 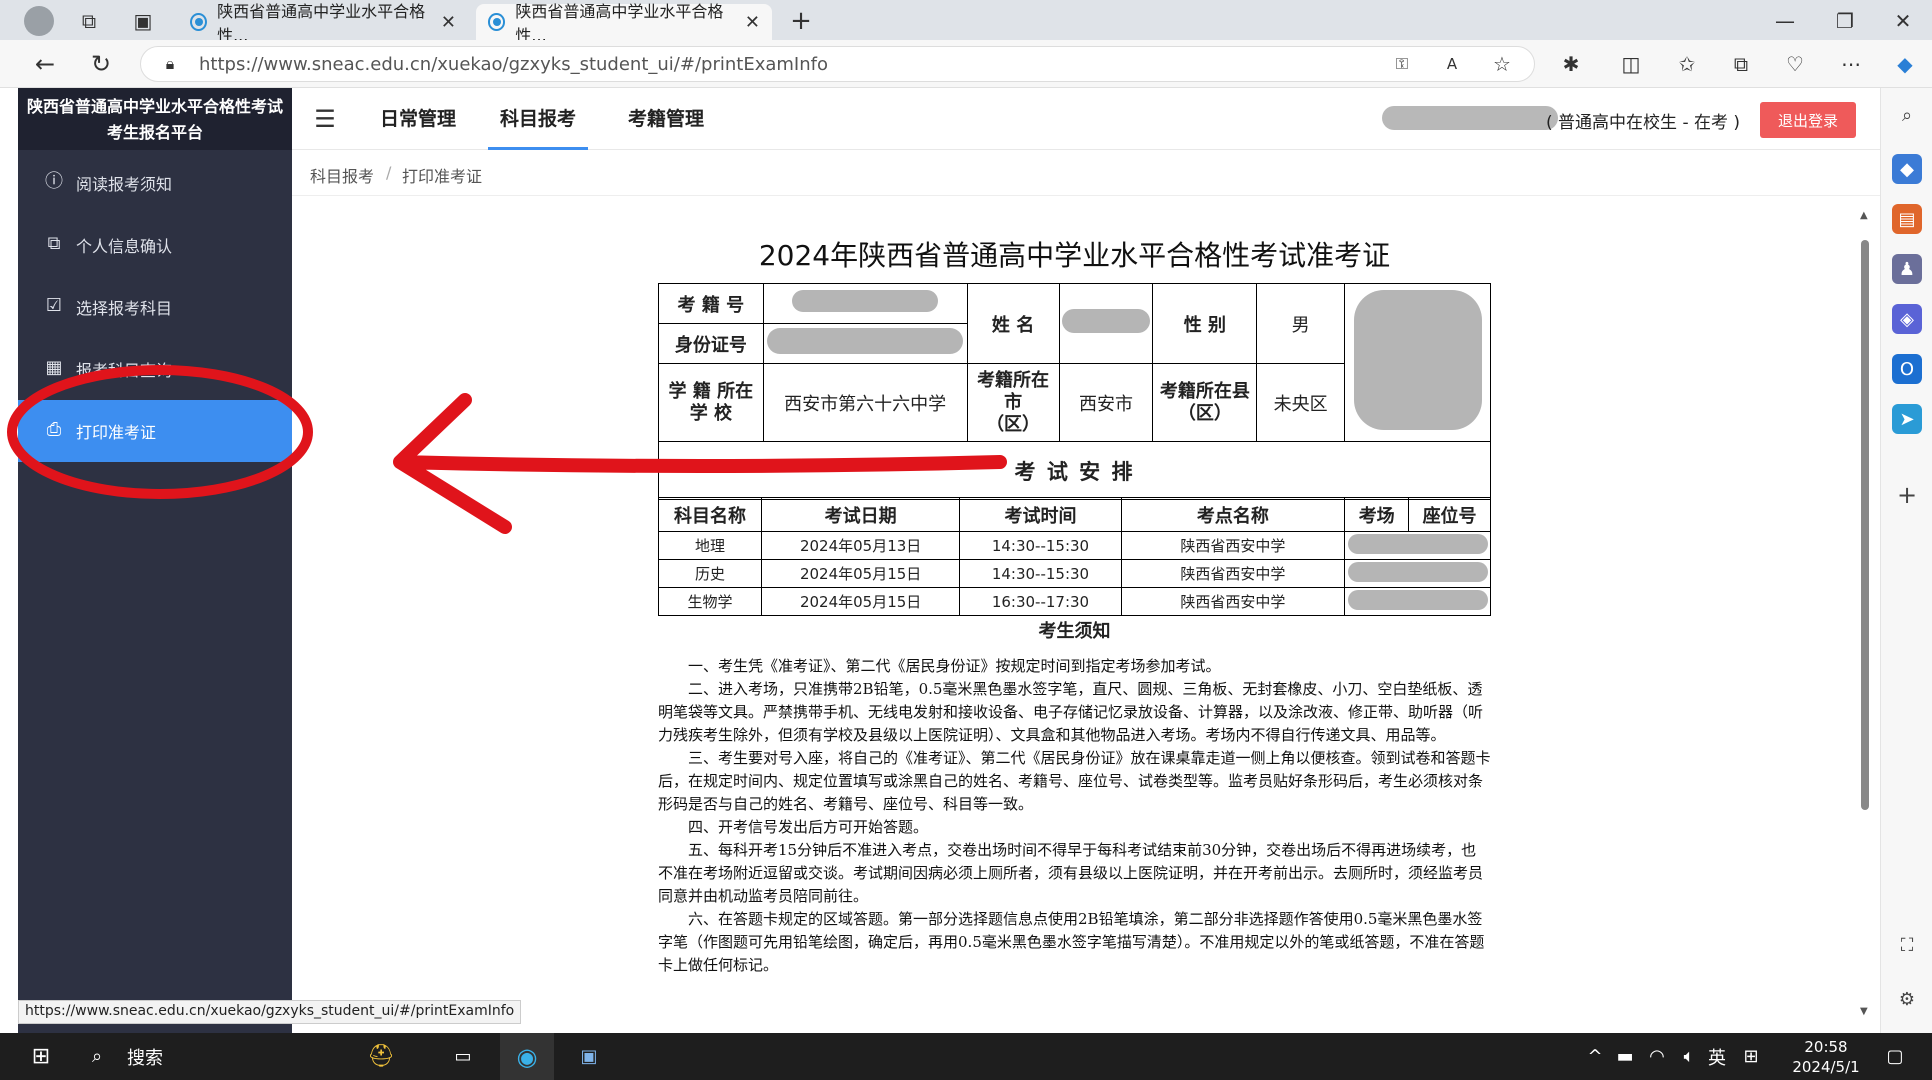 What do you see at coordinates (1571, 64) in the screenshot?
I see `extensions-icon: ✱` at bounding box center [1571, 64].